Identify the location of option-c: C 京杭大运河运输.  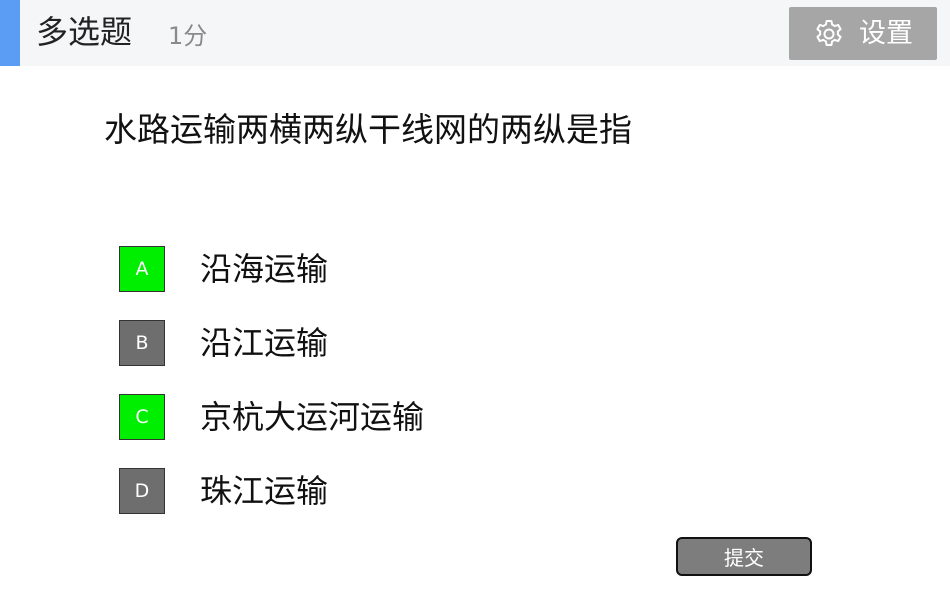
(271, 417).